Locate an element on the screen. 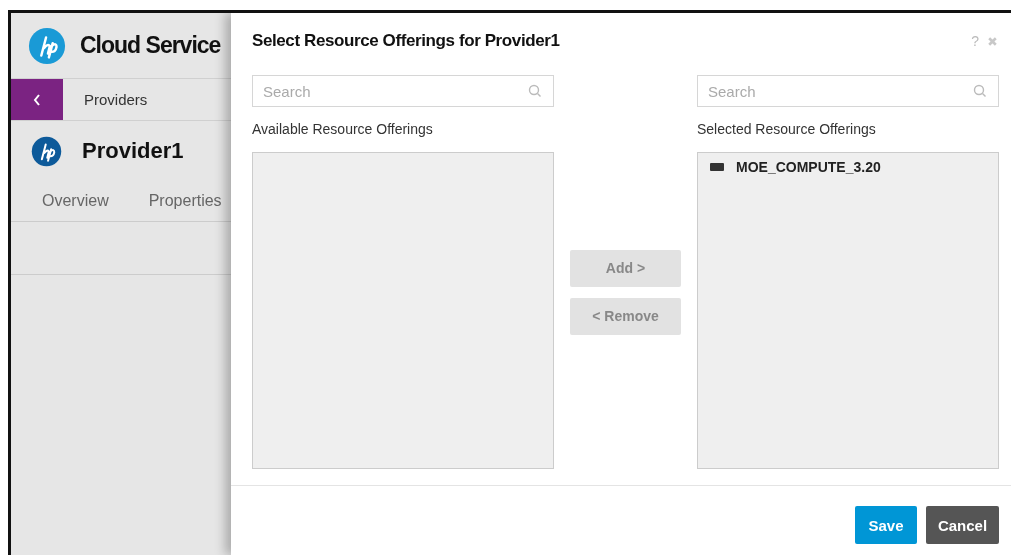 The image size is (1011, 555). save-button: Save is located at coordinates (886, 525).